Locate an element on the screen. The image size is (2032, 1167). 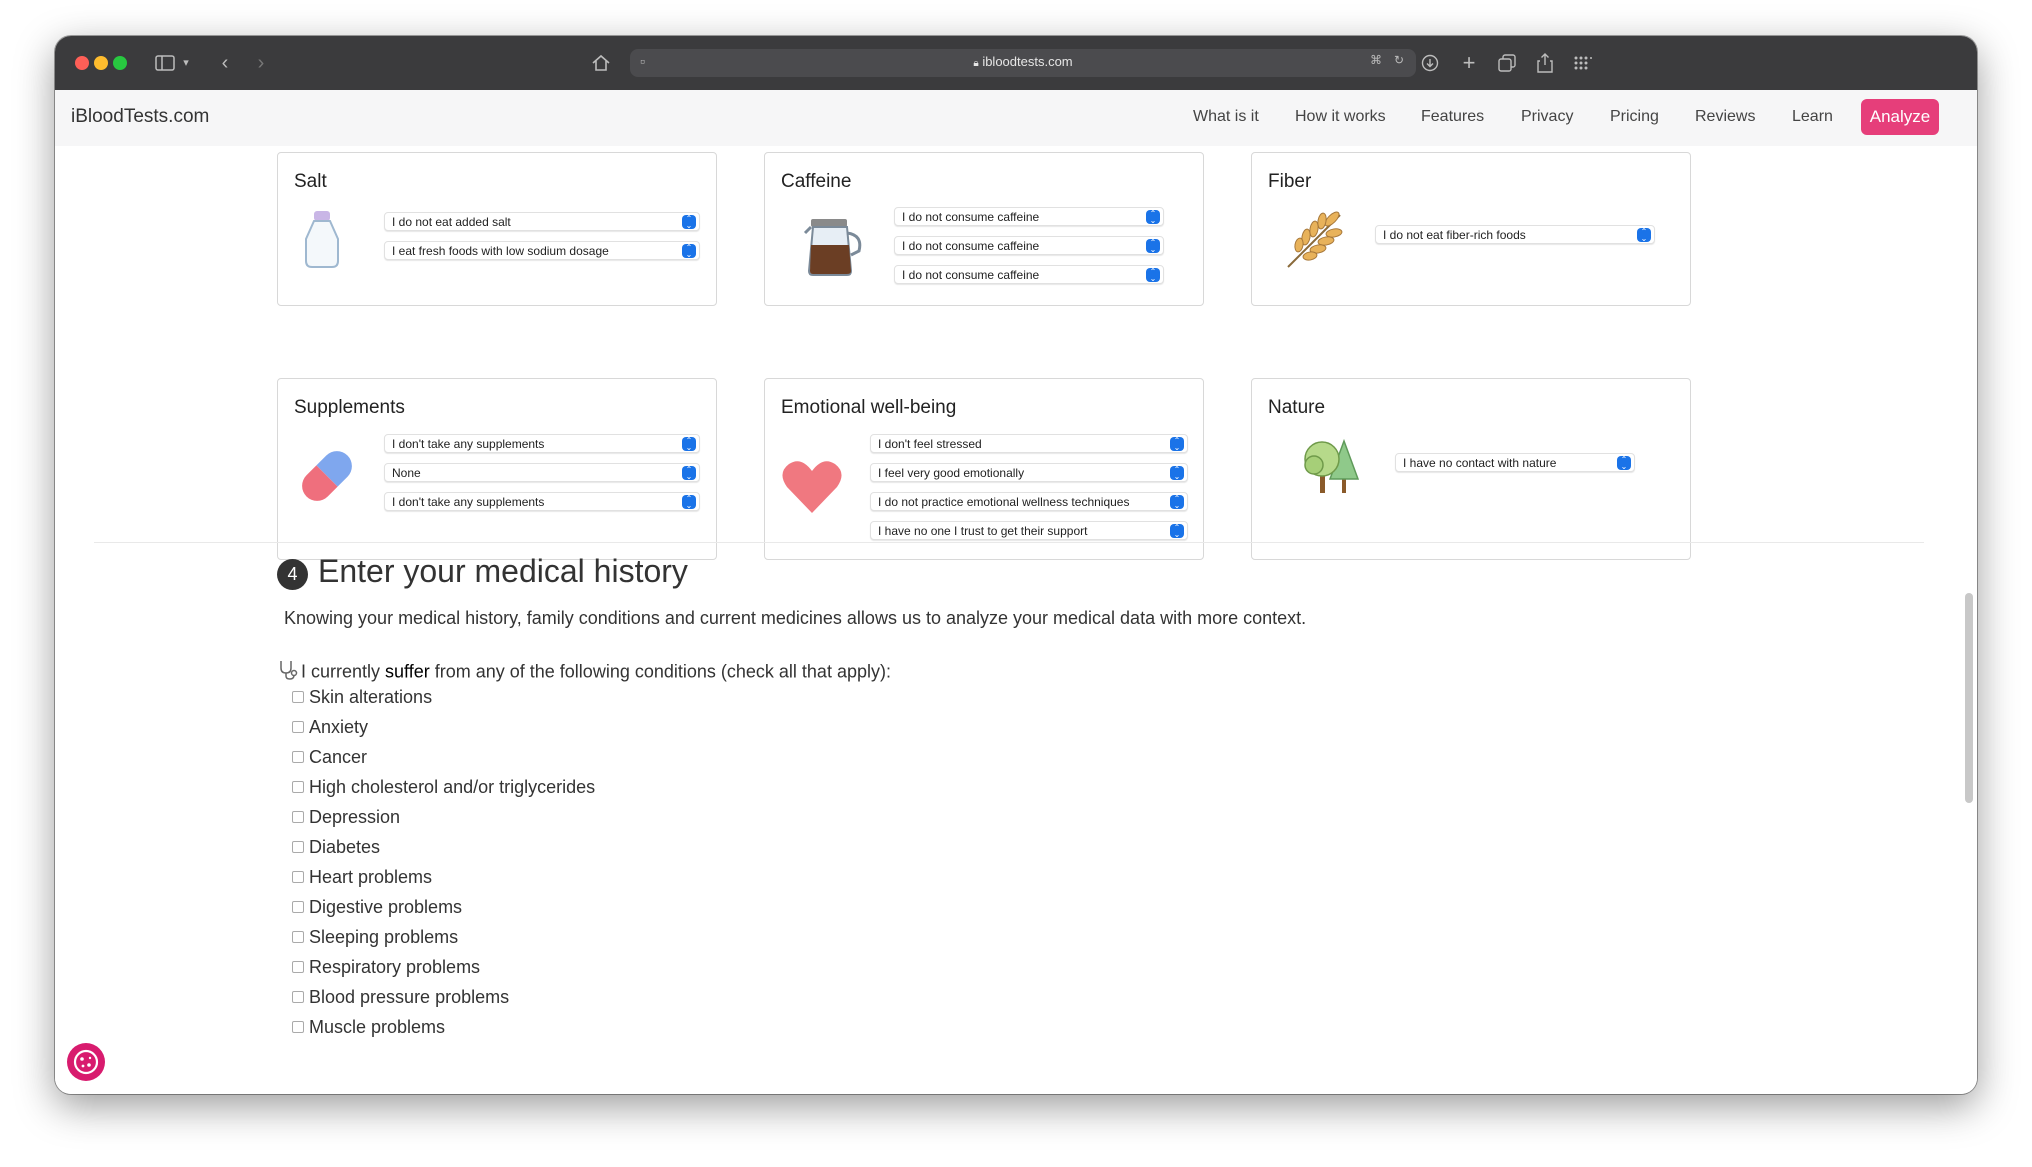
chevron-down-icon: ▾ is located at coordinates (186, 63).